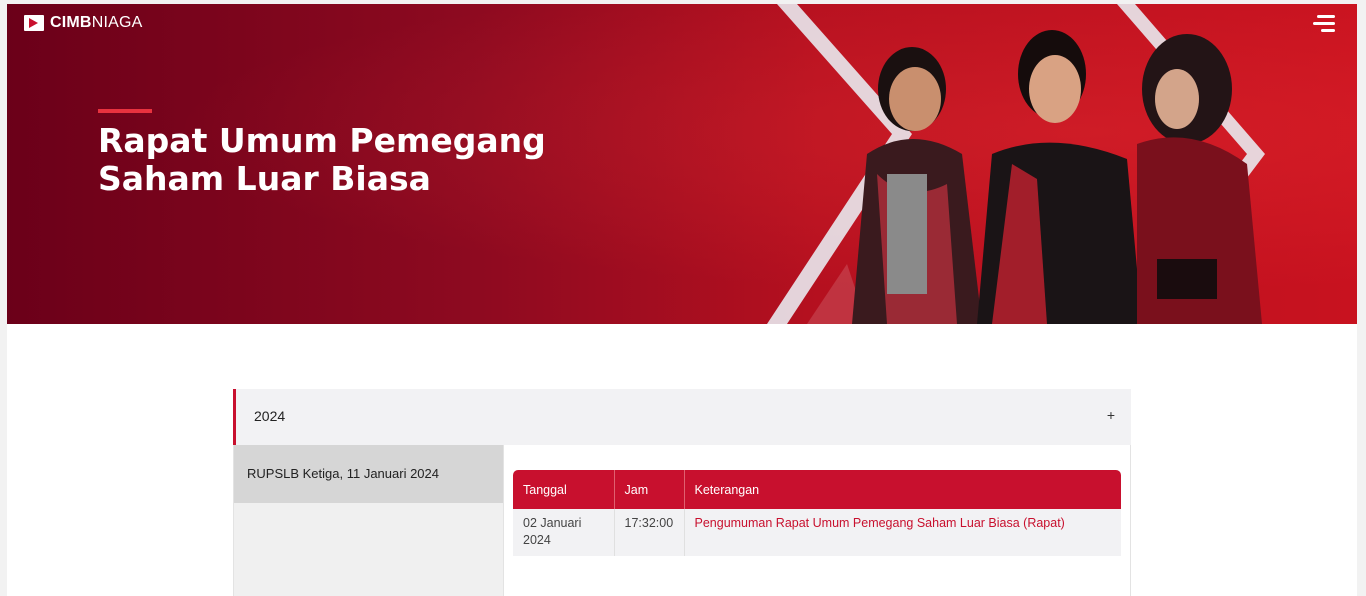  I want to click on hamburger-menu-icon, so click(1323, 24).